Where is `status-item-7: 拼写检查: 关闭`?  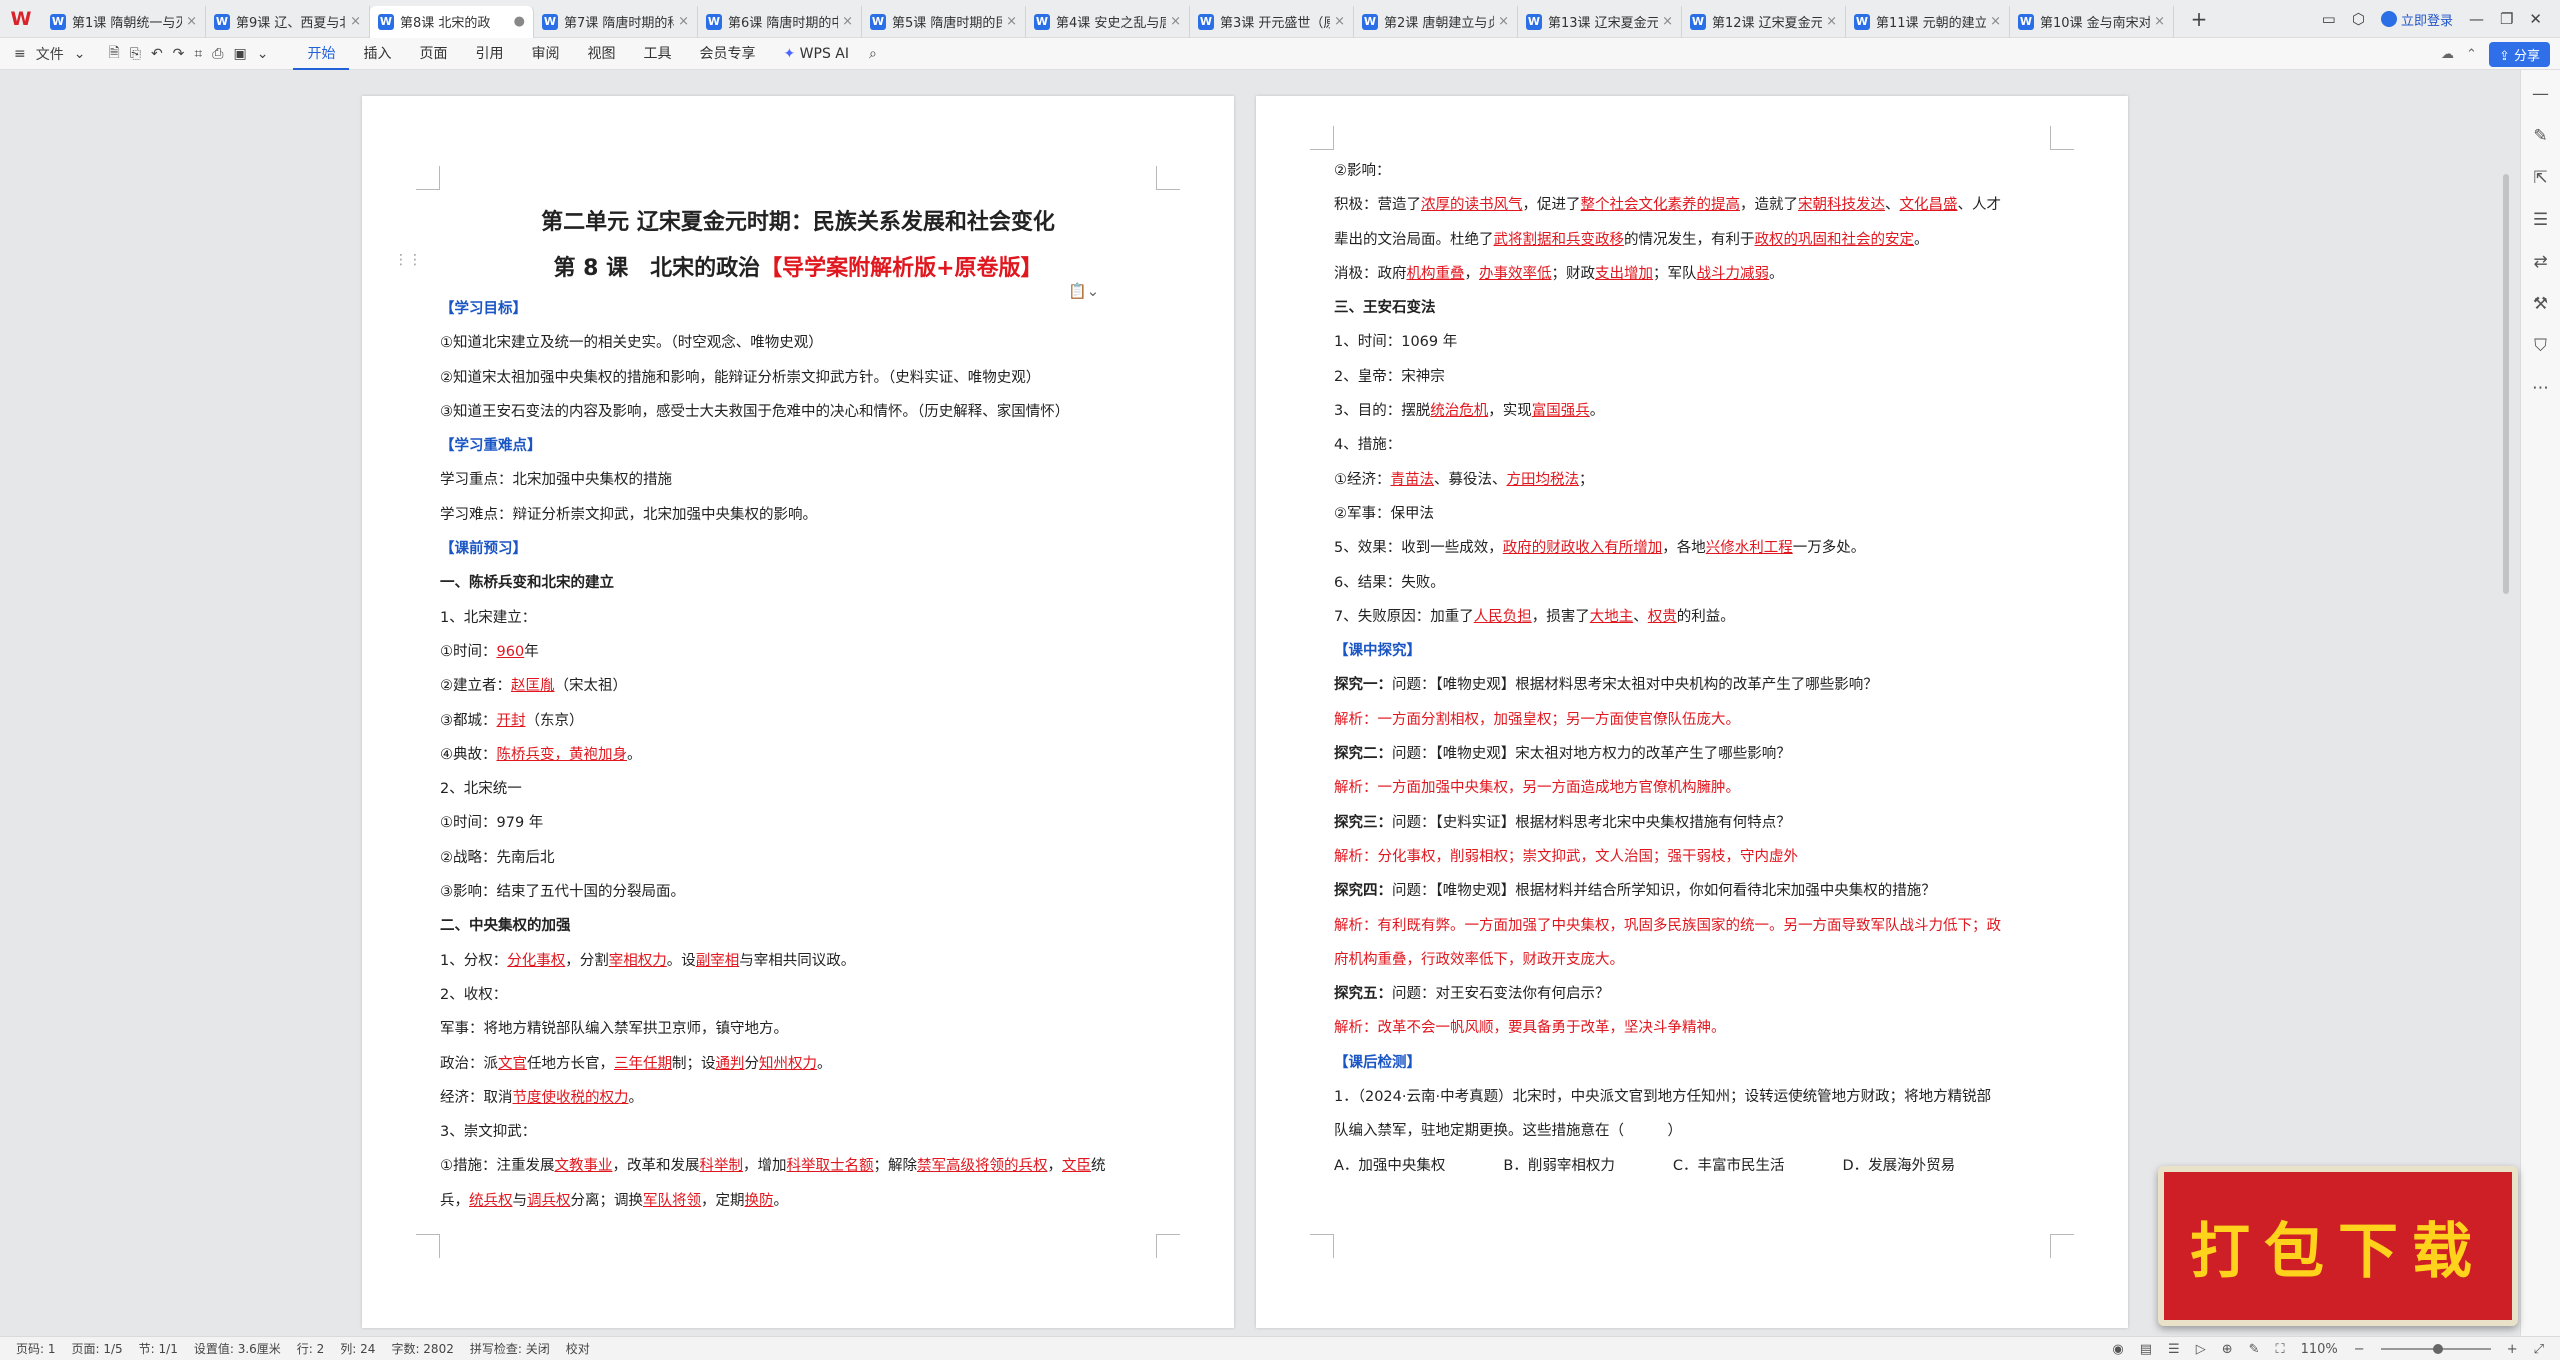
status-item-7: 拼写检查: 关闭 is located at coordinates (510, 1348).